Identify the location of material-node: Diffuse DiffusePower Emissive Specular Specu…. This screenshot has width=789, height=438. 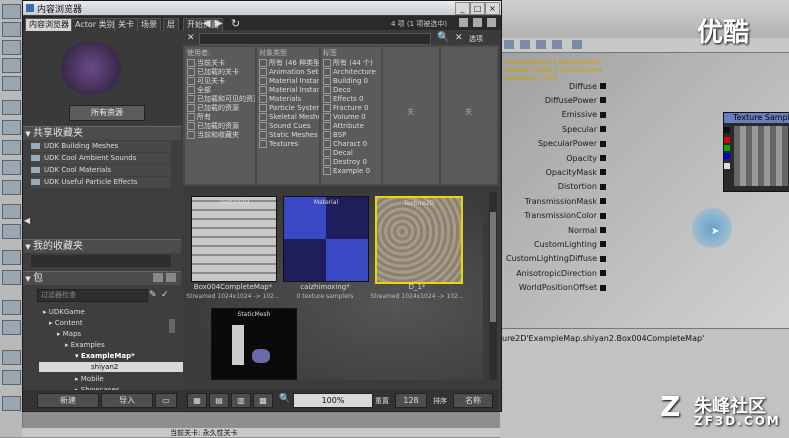
(553, 176).